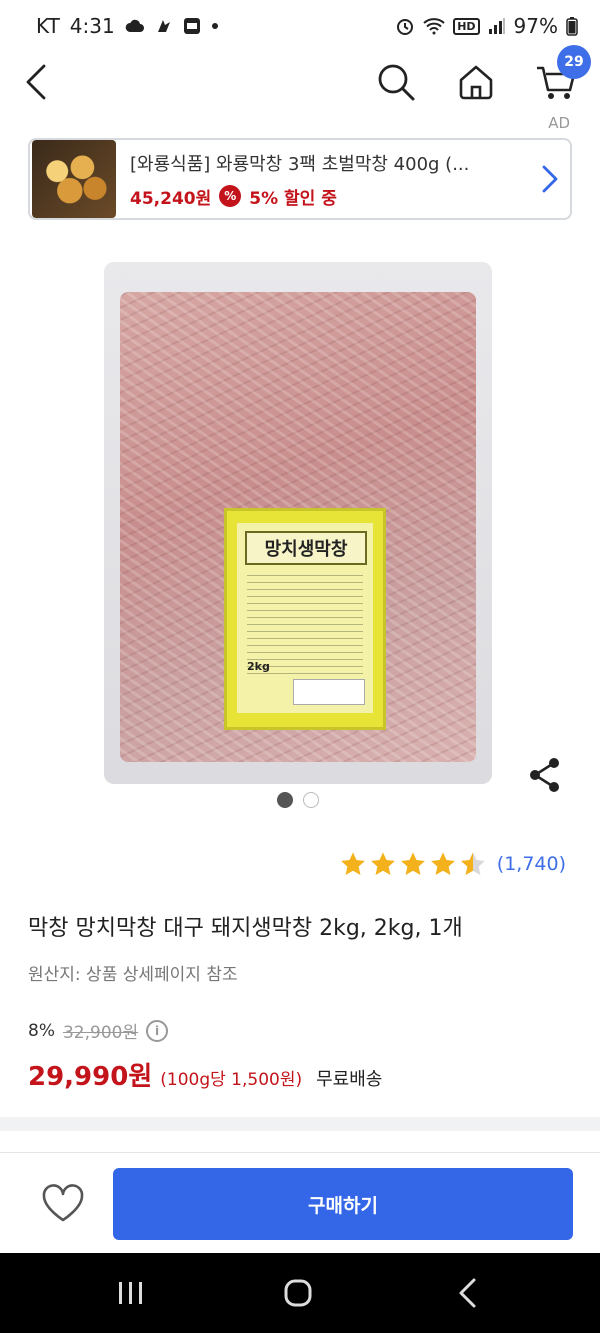 Image resolution: width=600 pixels, height=1333 pixels. Describe the element at coordinates (90, 1077) in the screenshot. I see `sale-price: 29,990원` at that location.